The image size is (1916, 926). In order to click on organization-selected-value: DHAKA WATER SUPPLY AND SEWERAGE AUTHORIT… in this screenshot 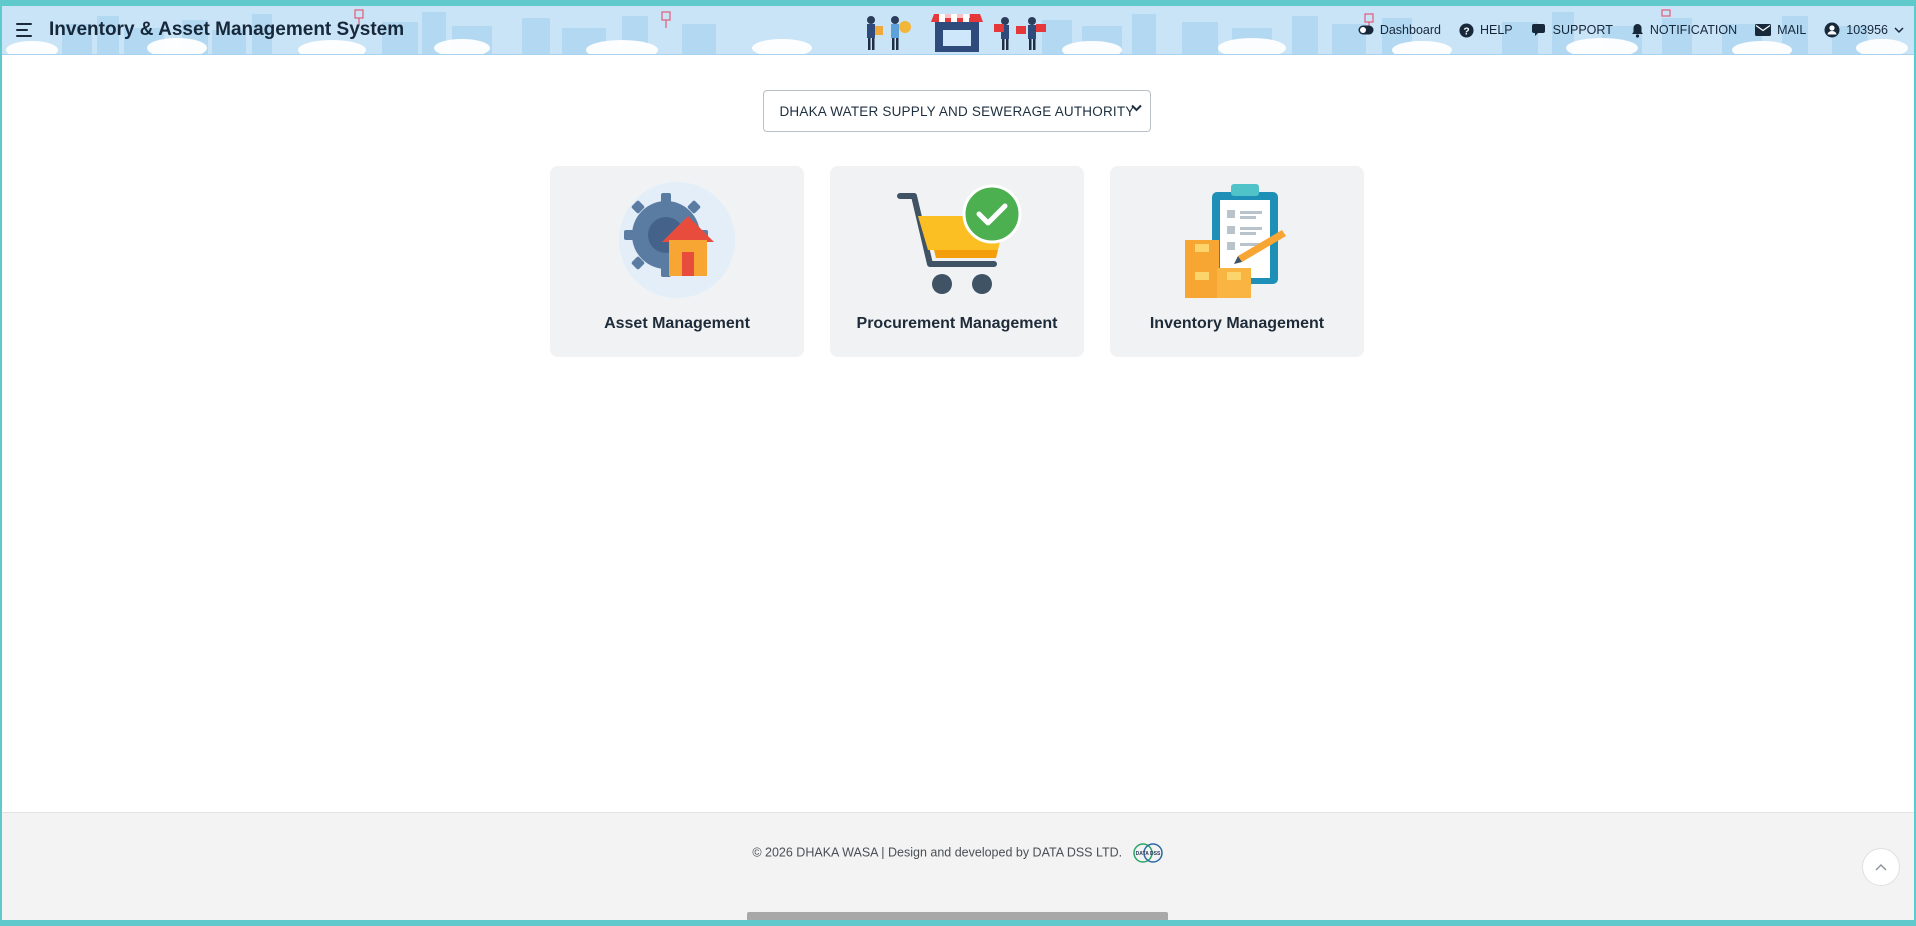, I will do `click(957, 111)`.